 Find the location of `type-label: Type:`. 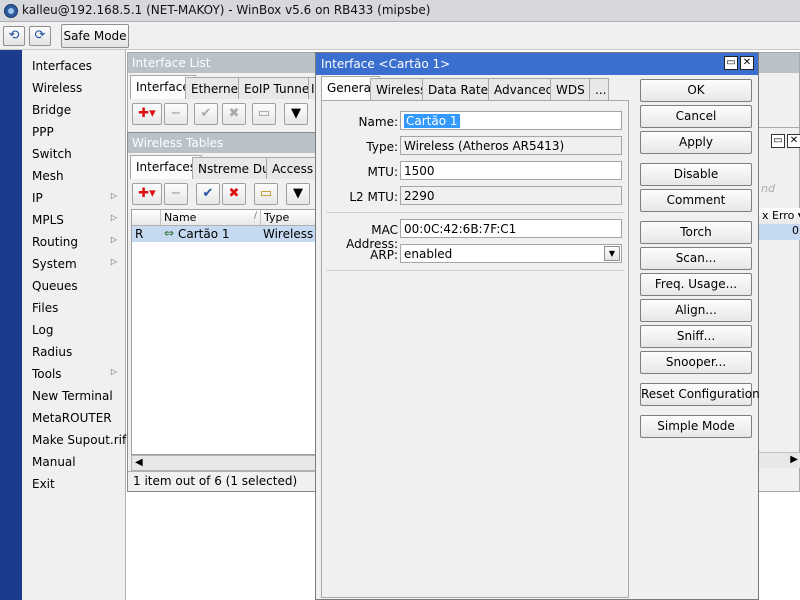

type-label: Type: is located at coordinates (382, 147).